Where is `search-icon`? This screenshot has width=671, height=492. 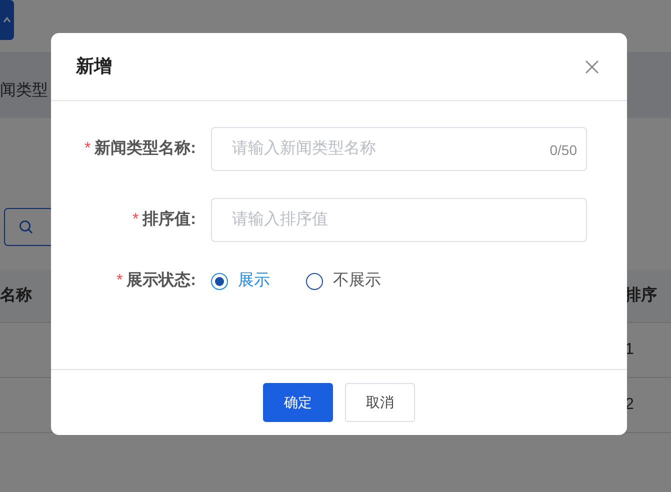 search-icon is located at coordinates (26, 227).